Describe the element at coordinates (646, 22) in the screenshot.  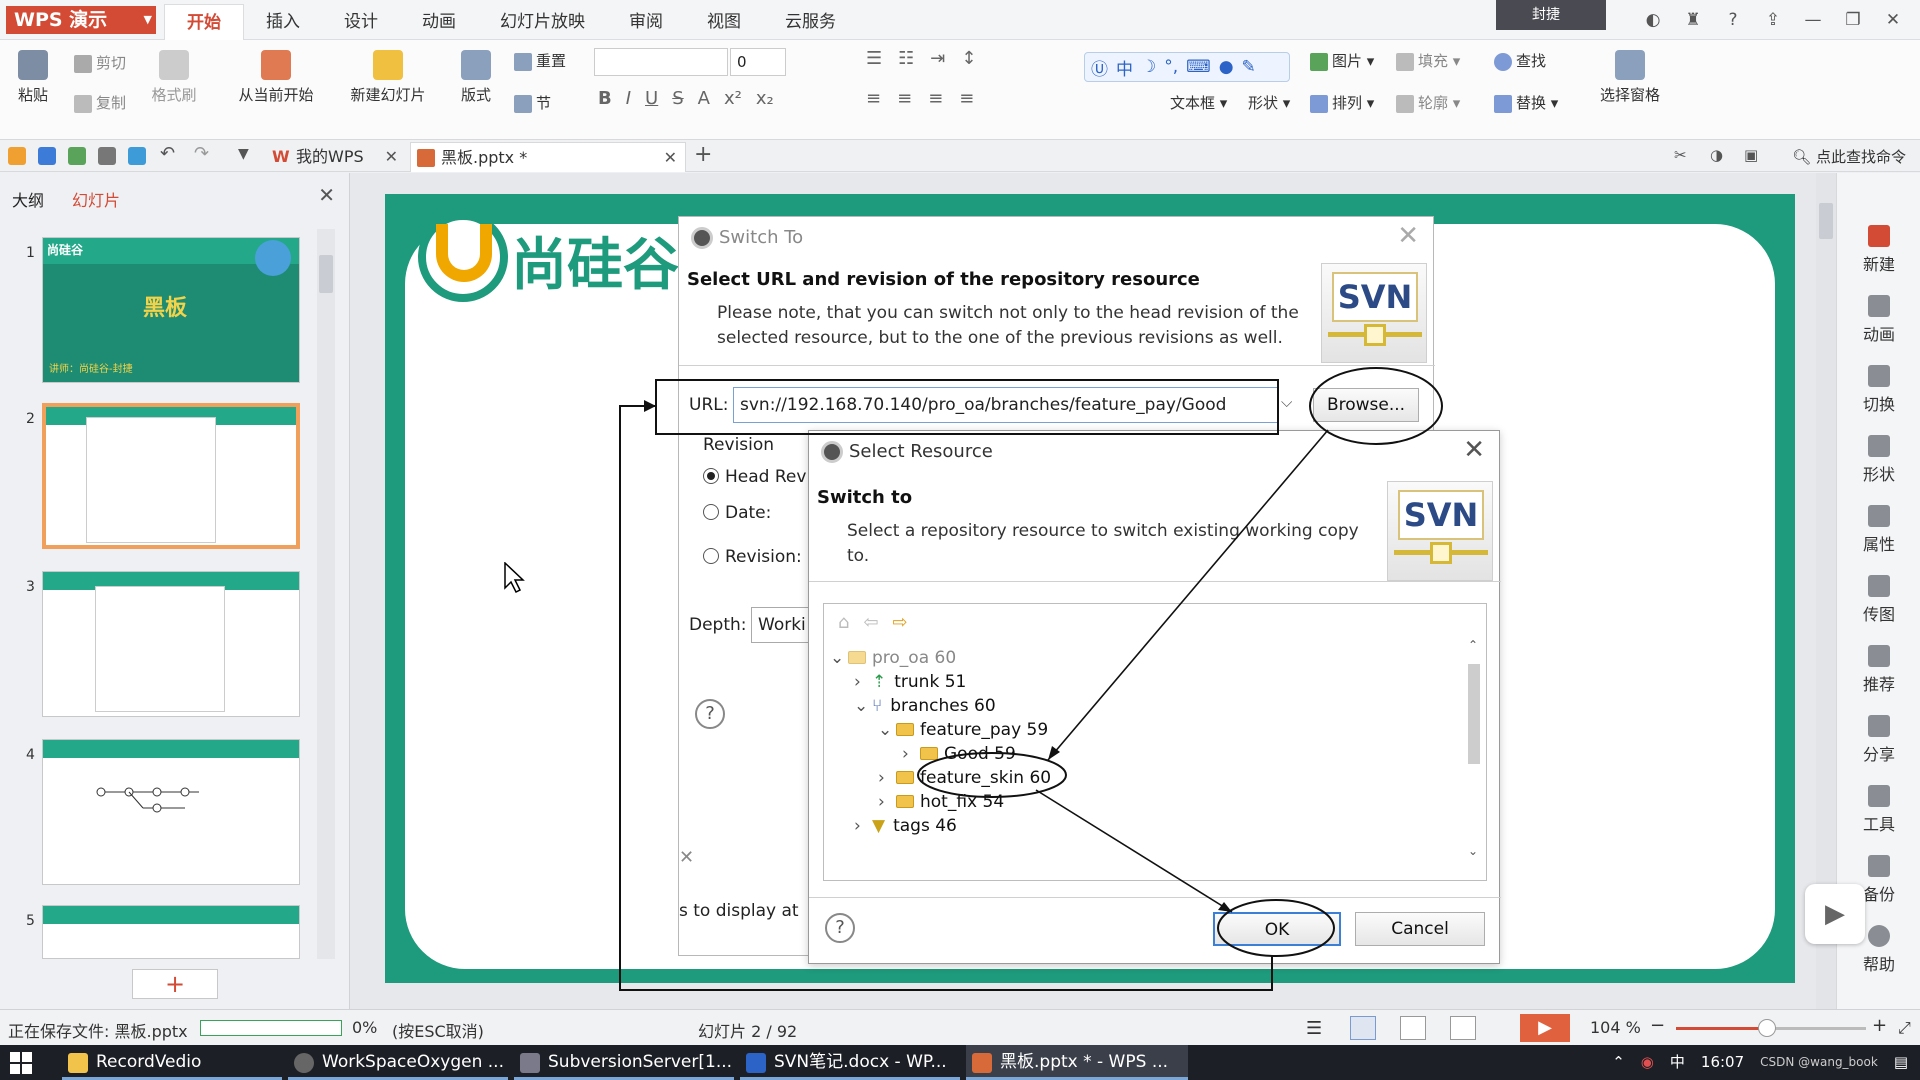
I see `tab-review: 审阅` at that location.